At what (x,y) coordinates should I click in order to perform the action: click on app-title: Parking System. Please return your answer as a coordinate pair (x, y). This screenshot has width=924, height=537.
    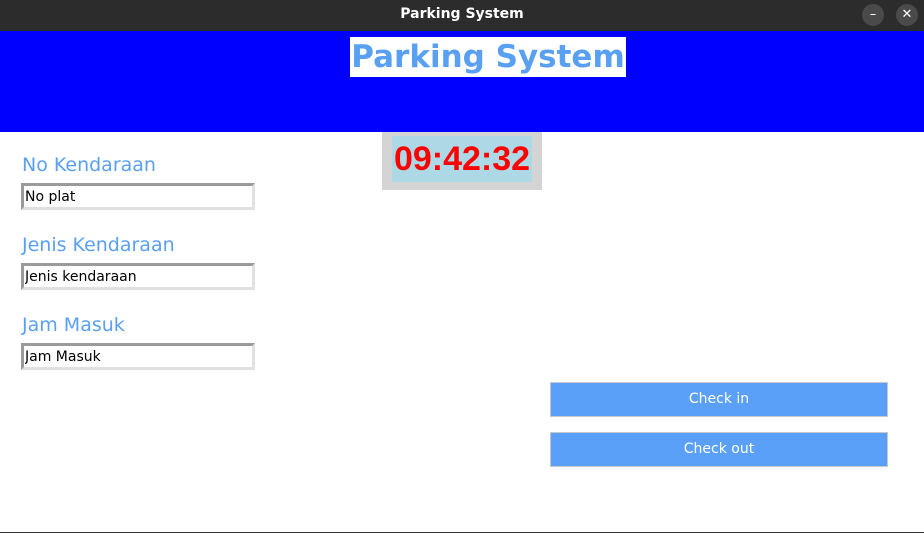
    Looking at the image, I should click on (488, 57).